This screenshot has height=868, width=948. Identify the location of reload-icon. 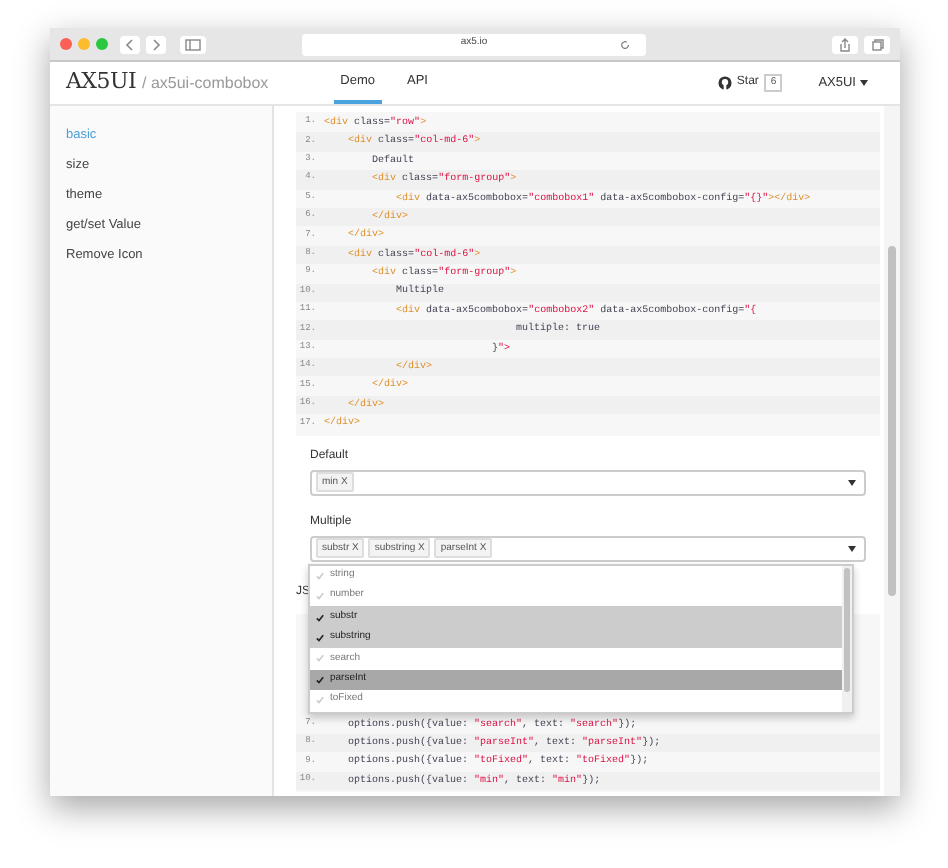
(625, 44).